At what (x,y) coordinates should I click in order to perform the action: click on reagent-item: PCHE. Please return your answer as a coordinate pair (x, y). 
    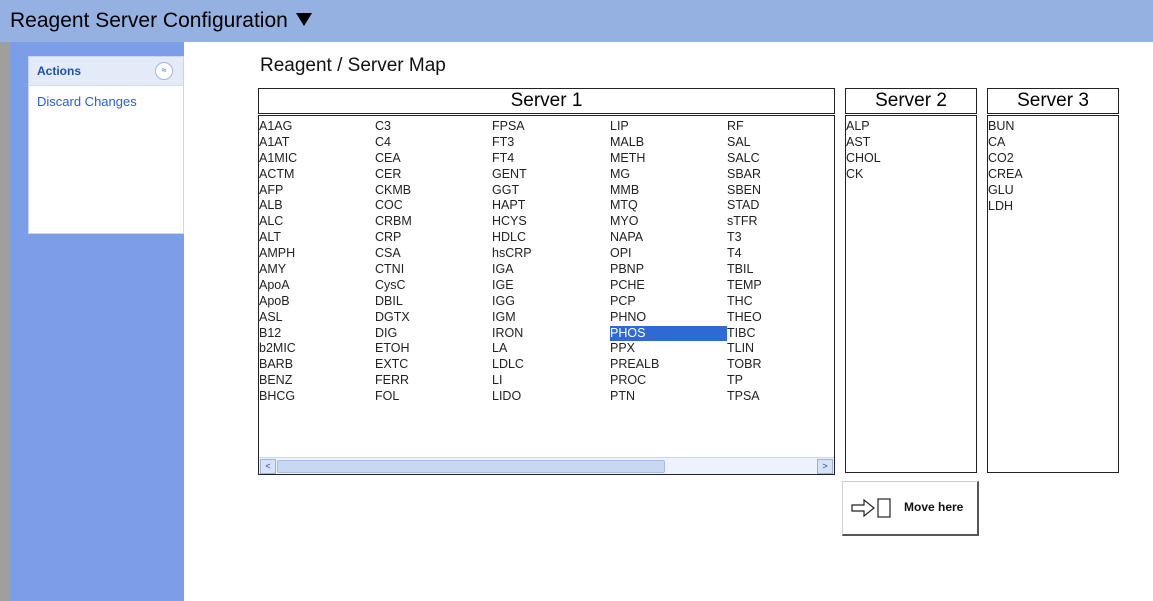
    Looking at the image, I should click on (668, 286).